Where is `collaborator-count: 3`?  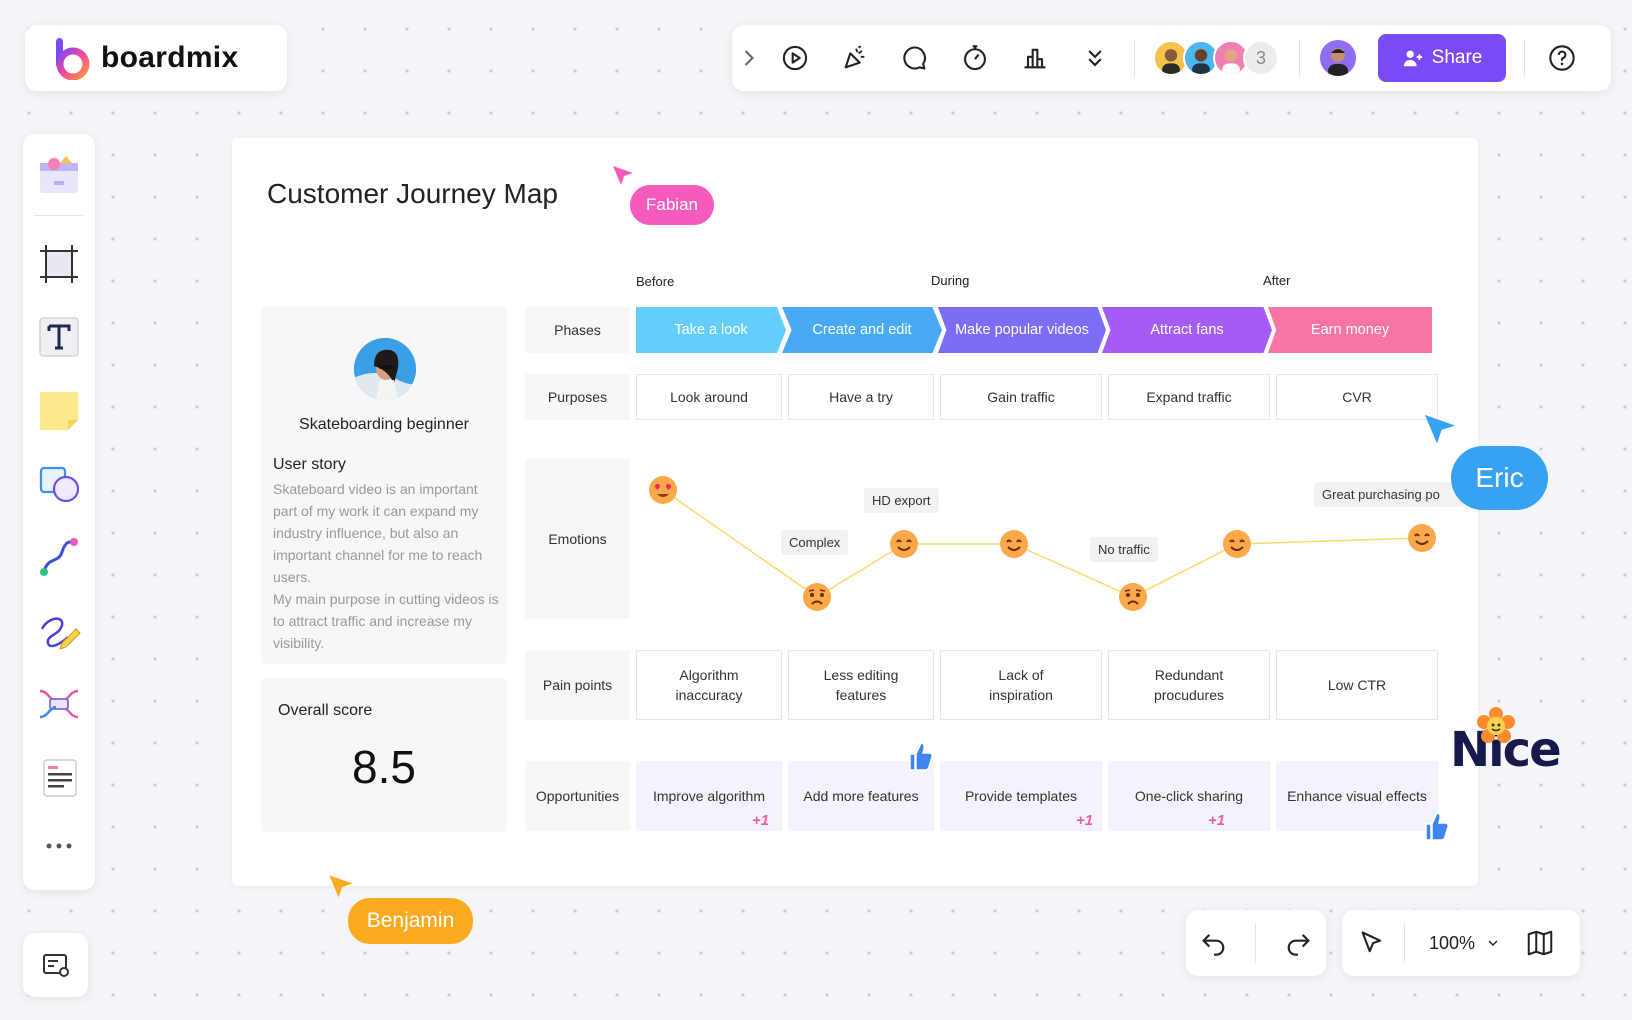 collaborator-count: 3 is located at coordinates (1261, 58).